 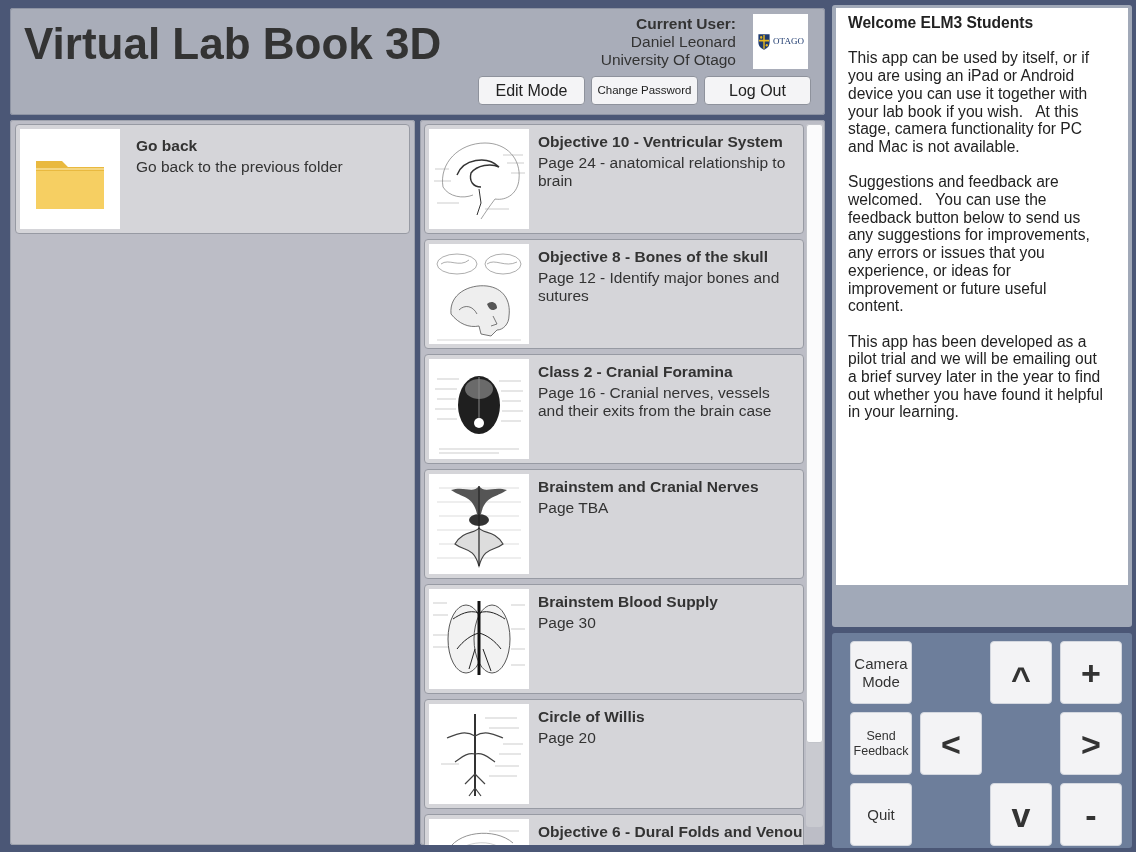 What do you see at coordinates (233, 46) in the screenshot?
I see `app-title: Virtual Lab Book 3D` at bounding box center [233, 46].